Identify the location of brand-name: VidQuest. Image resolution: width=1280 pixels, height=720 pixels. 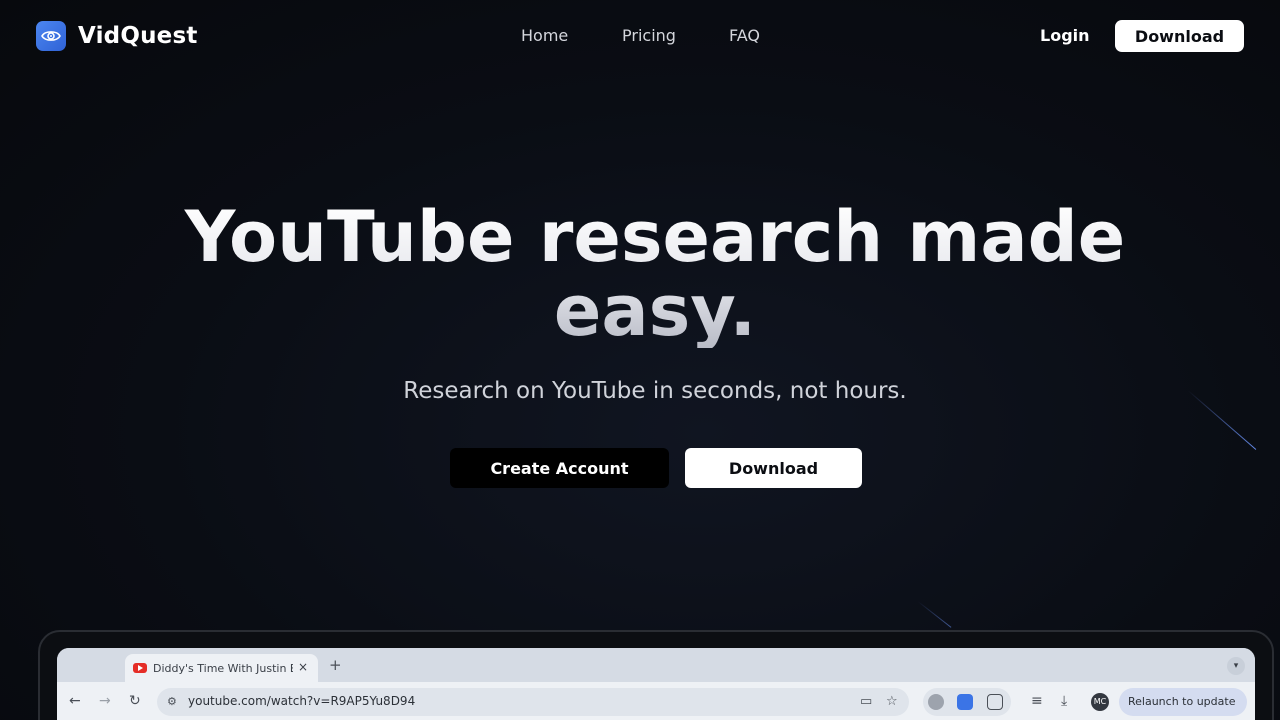
(138, 36).